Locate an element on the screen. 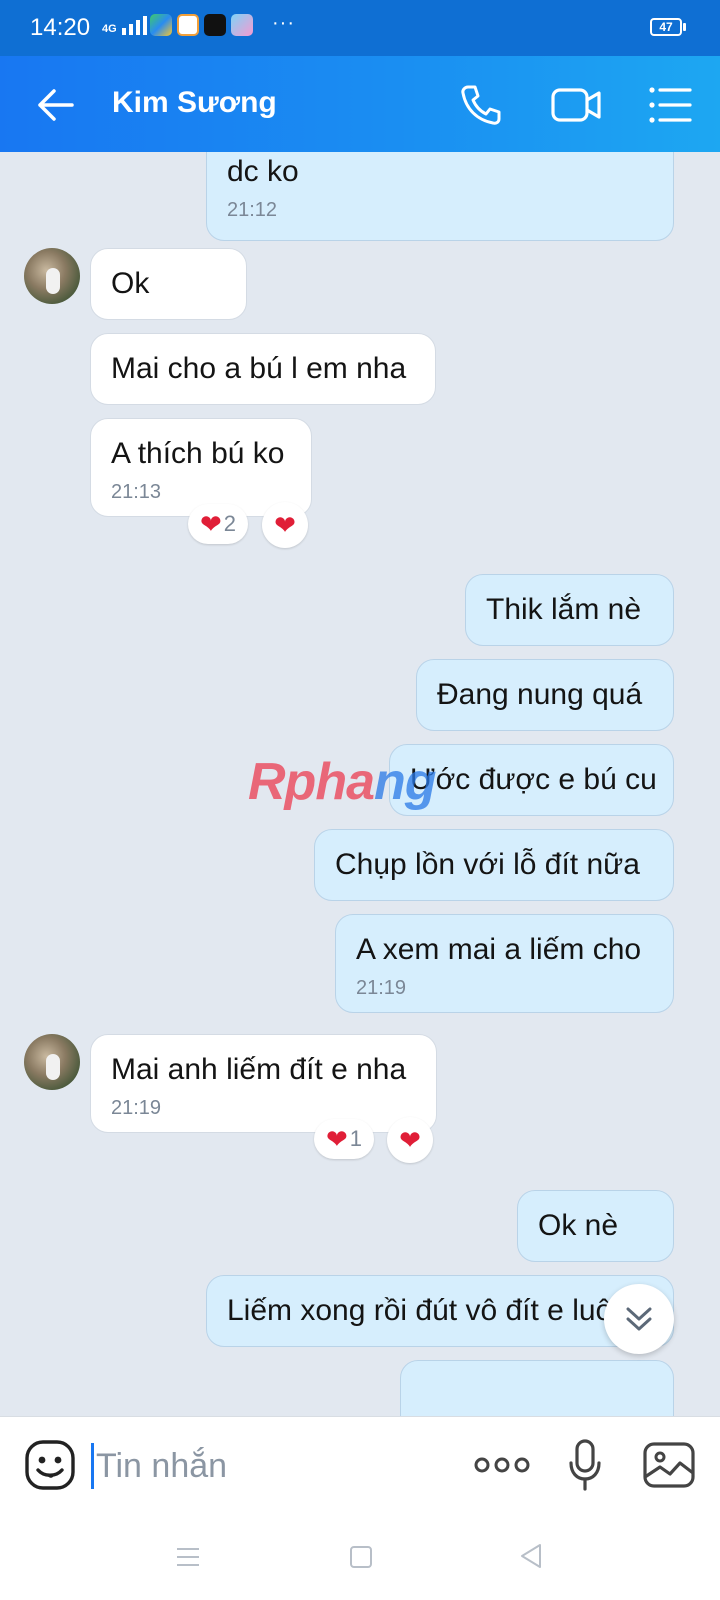 The image size is (720, 1600). message-bubble-incoming: Mai anh liếm đít e nha 21:19 is located at coordinates (263, 1083).